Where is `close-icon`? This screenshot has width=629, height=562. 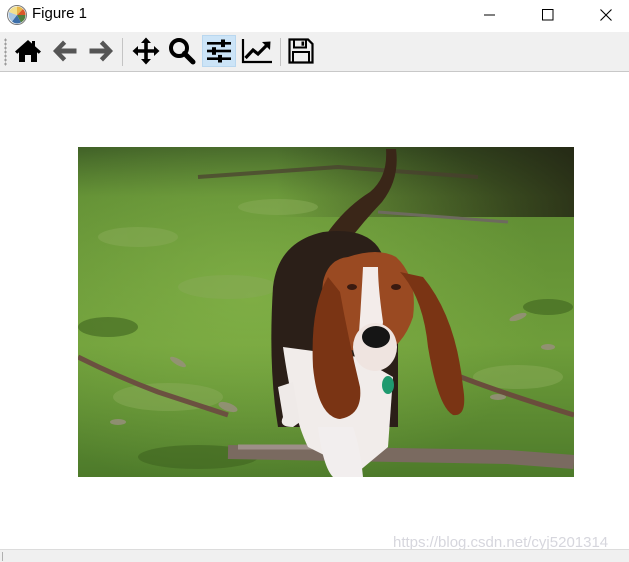 close-icon is located at coordinates (606, 15).